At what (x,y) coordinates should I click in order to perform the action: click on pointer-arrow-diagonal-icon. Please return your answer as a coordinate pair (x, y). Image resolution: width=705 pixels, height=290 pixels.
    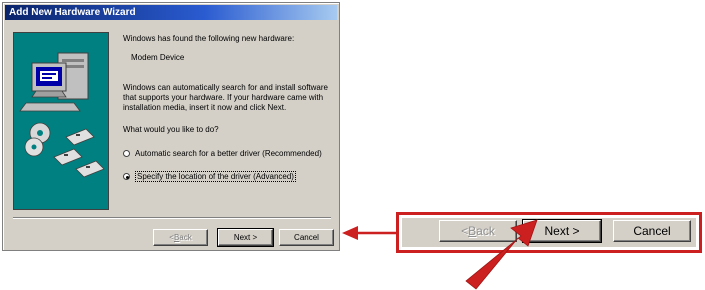
    Looking at the image, I should click on (501, 254).